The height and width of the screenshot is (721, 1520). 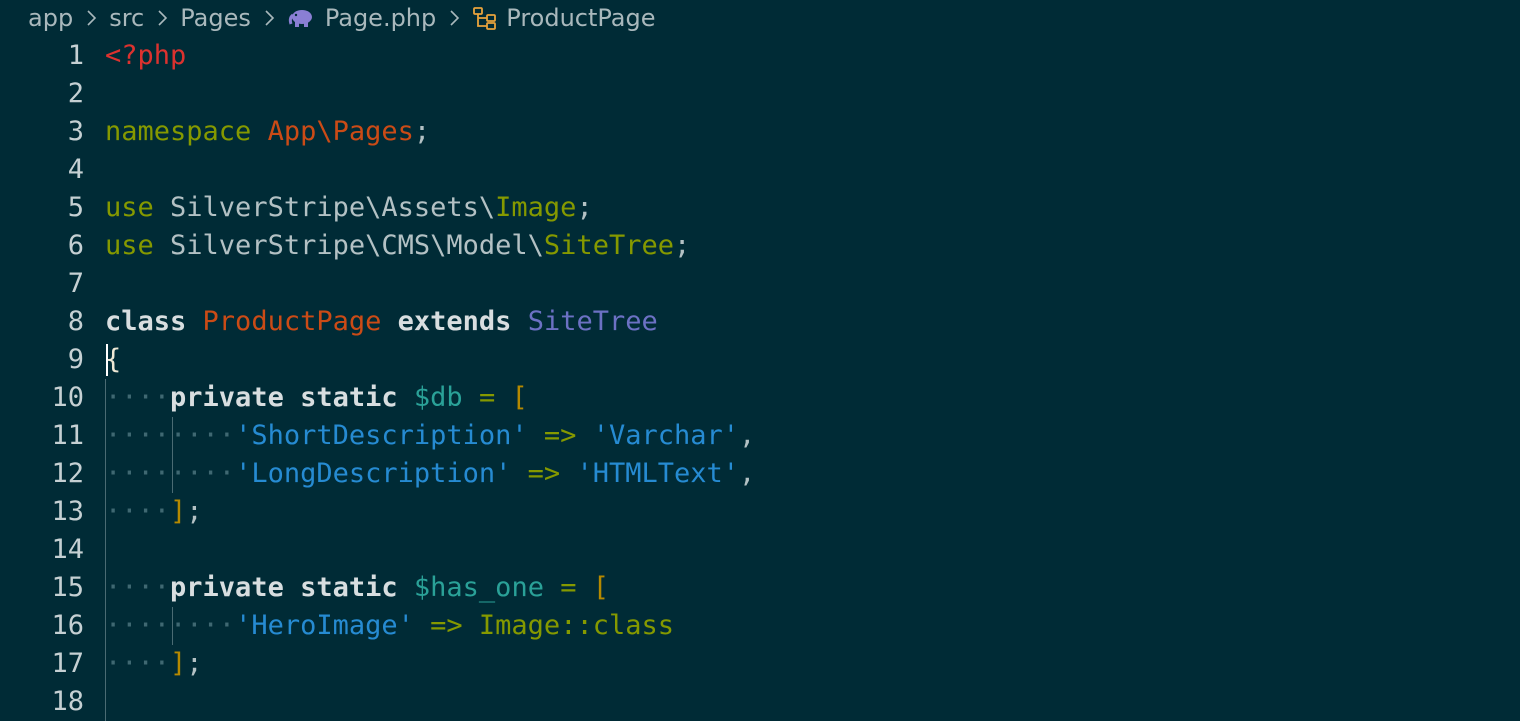 I want to click on line-code: ····private static $db = [, so click(x=316, y=398).